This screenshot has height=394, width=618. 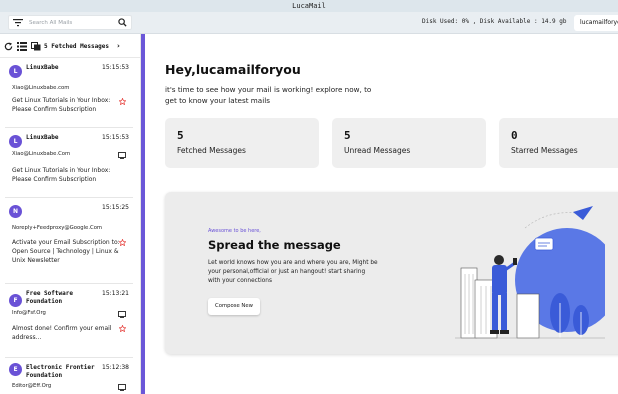 What do you see at coordinates (41, 154) in the screenshot?
I see `mail-address: Xiao@Linuxbabe.Com` at bounding box center [41, 154].